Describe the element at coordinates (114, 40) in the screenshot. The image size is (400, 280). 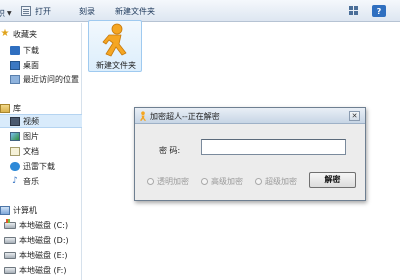
I see `aim-running-man-icon` at that location.